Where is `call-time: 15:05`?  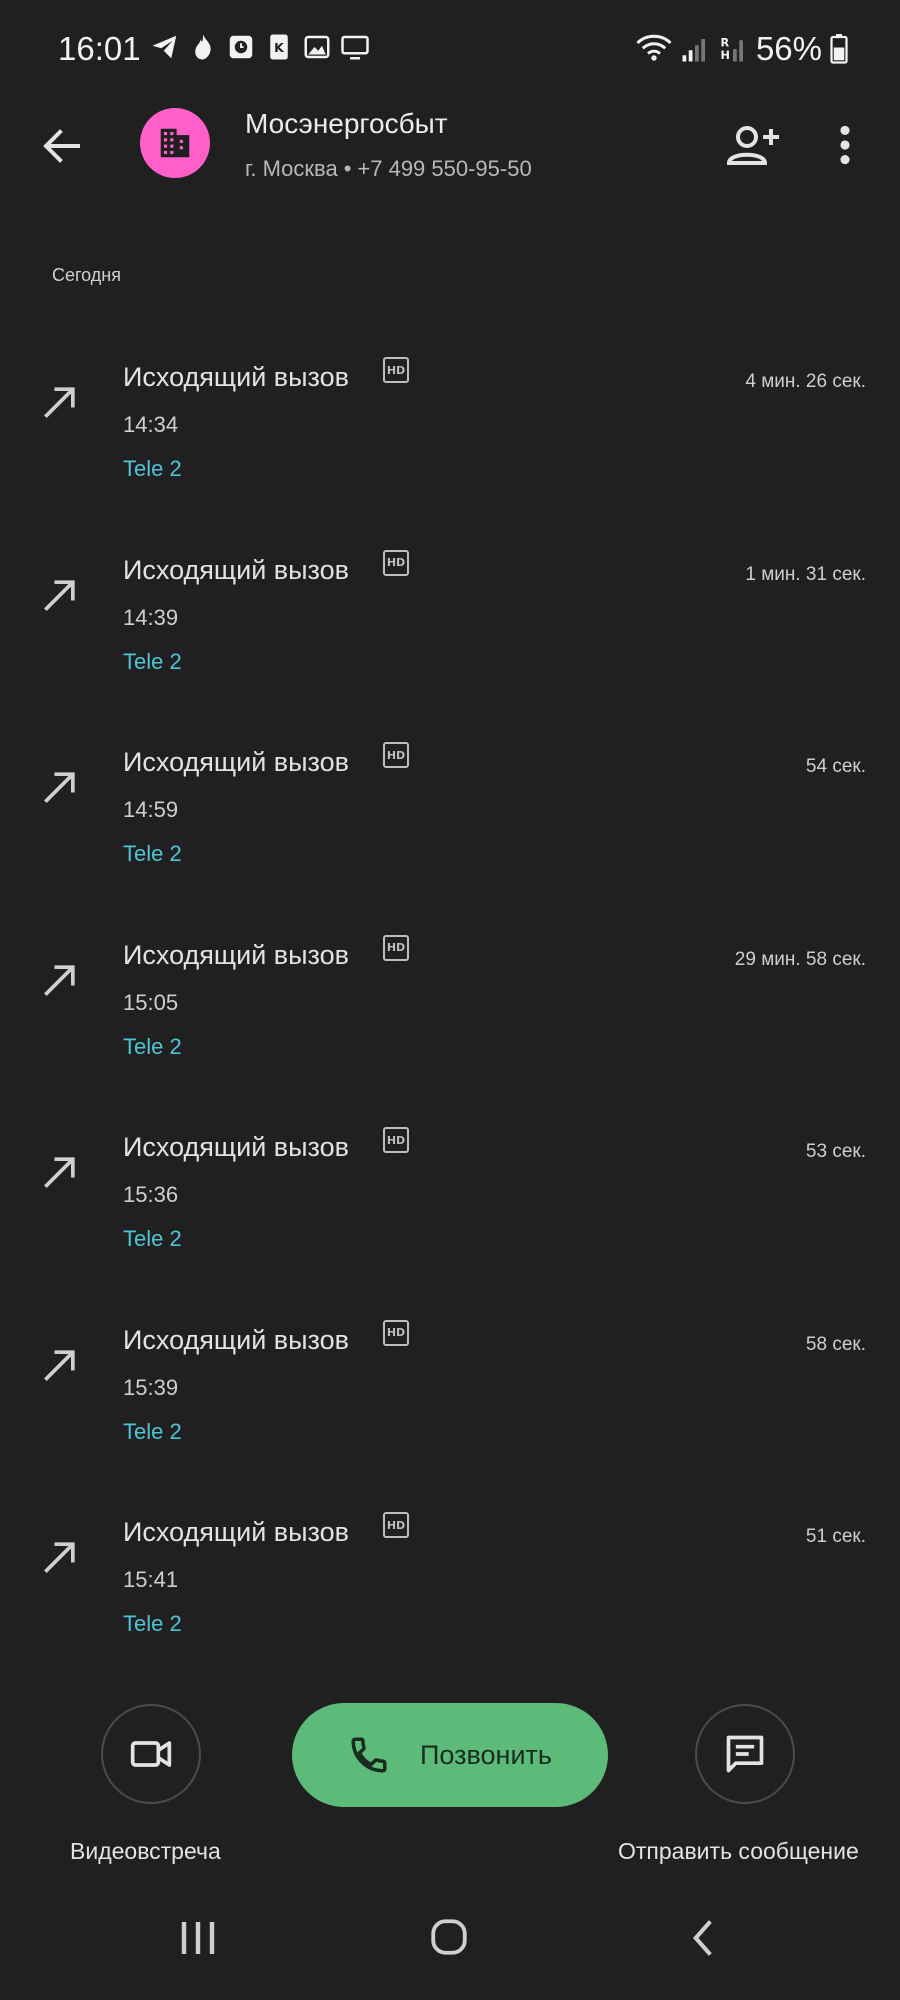
call-time: 15:05 is located at coordinates (151, 1002).